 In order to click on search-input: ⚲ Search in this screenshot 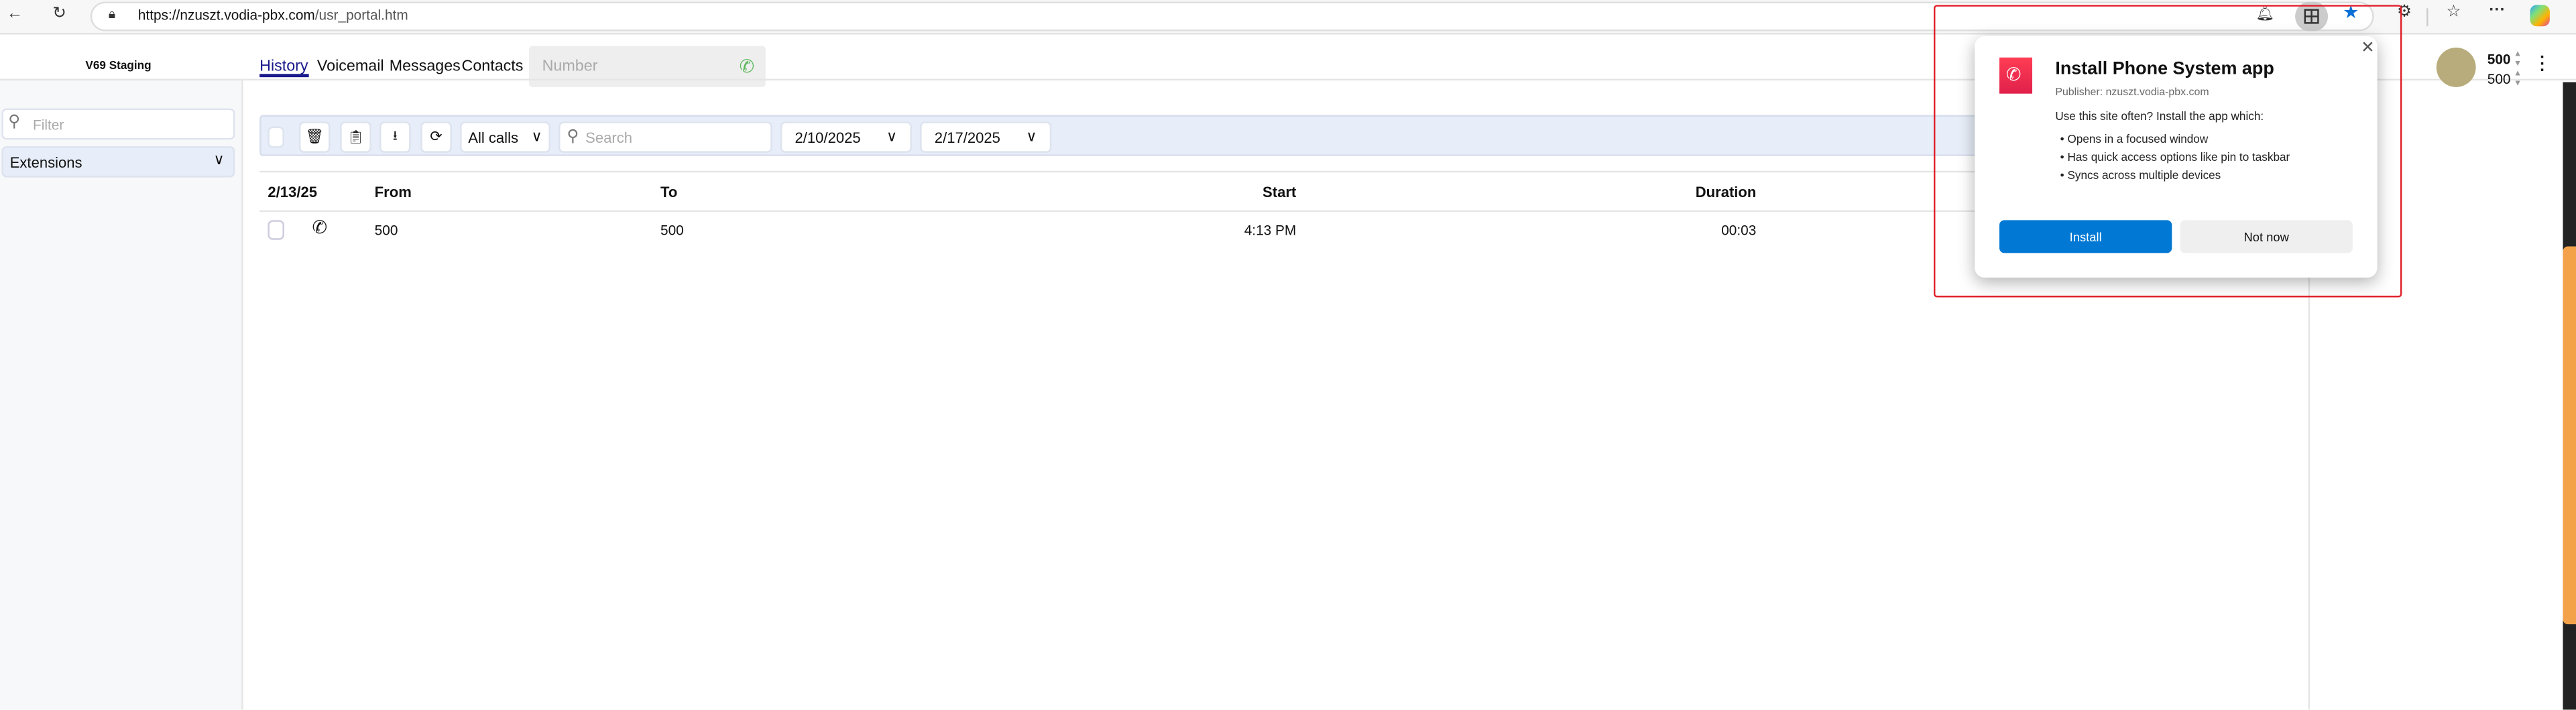, I will do `click(665, 137)`.